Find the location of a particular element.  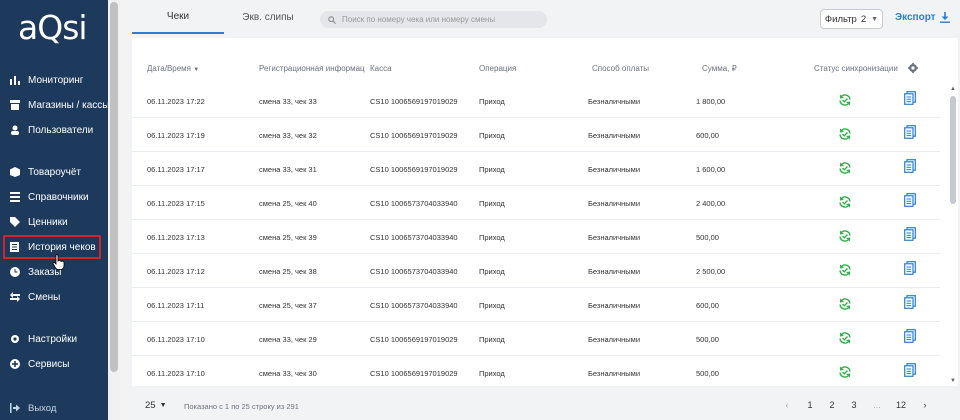

toolbar: Чеки Экв. слипы Фильтр 2 ▼ Экспорт is located at coordinates (540, 19).